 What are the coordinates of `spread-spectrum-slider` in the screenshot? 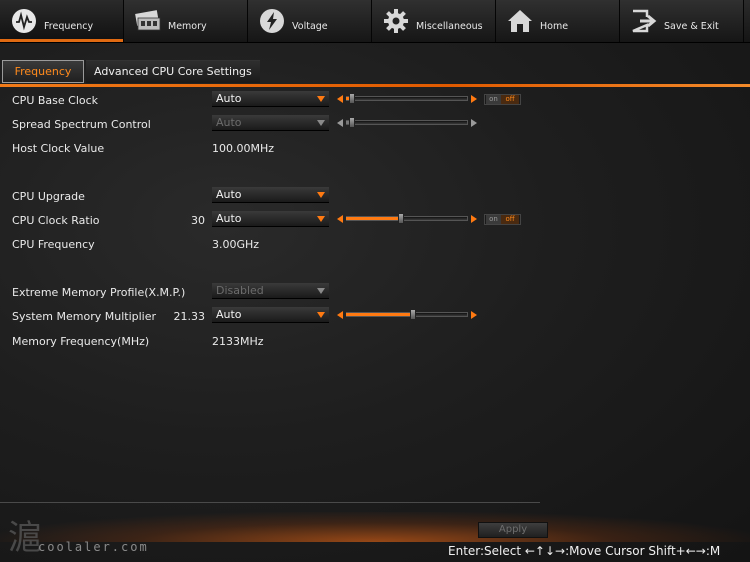 It's located at (407, 123).